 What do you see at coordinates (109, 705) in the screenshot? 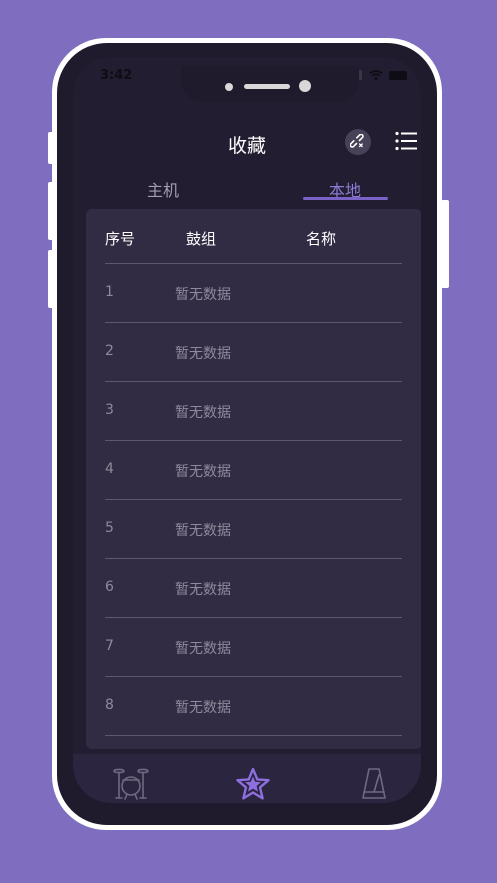
I see `row-index: 8` at bounding box center [109, 705].